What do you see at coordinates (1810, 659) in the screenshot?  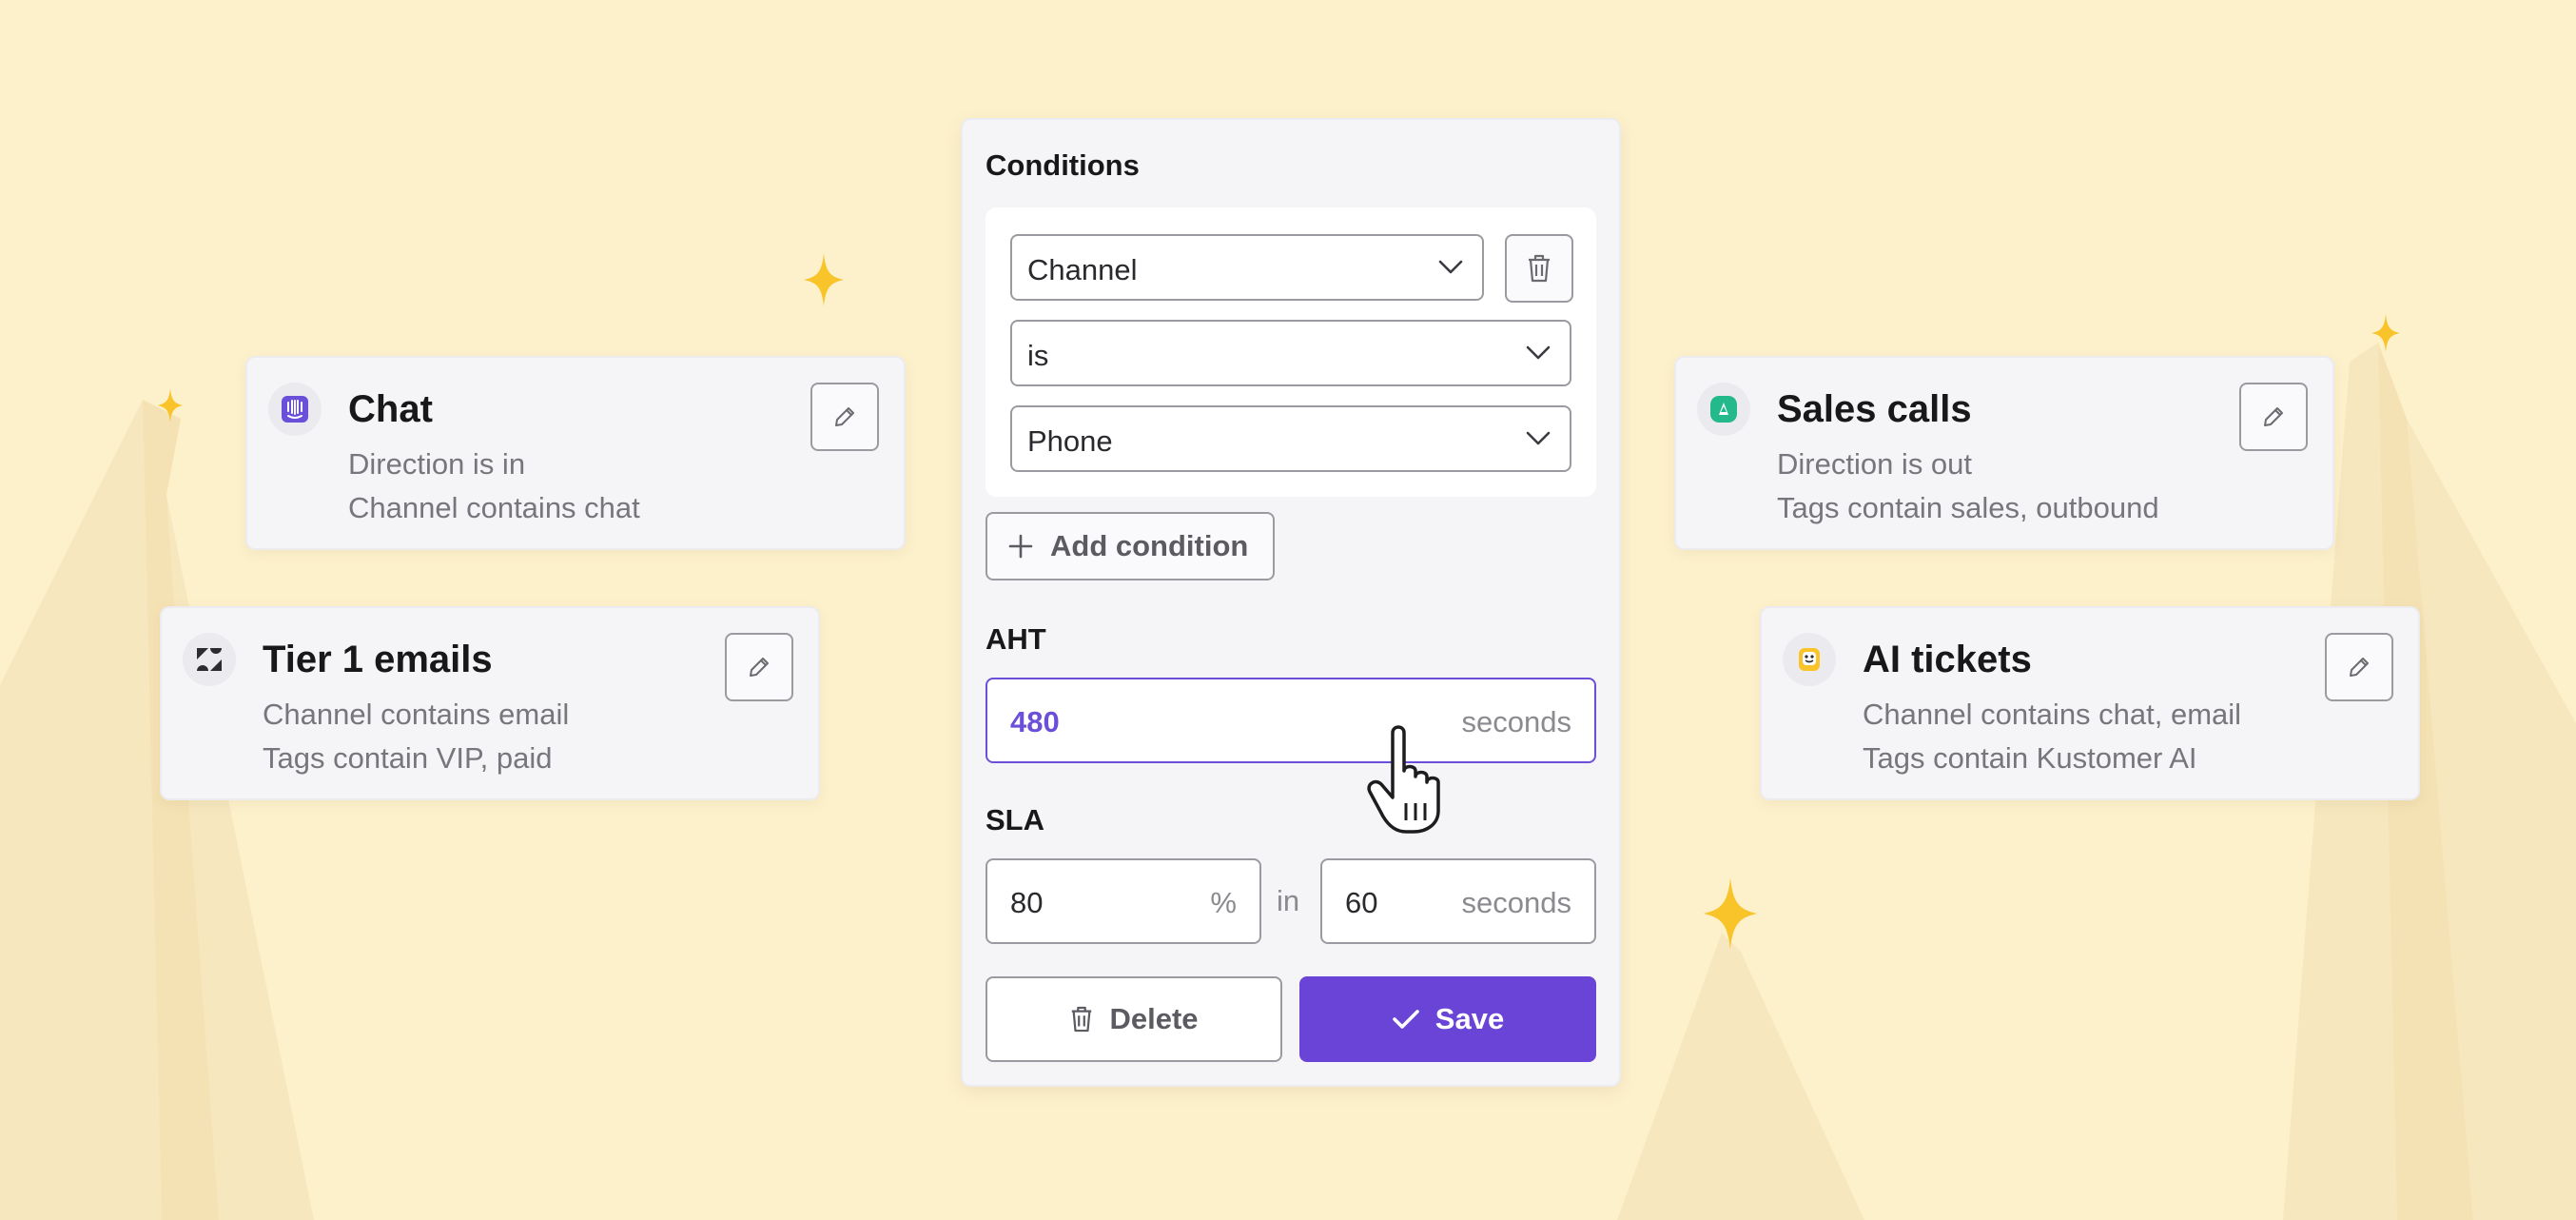 I see `kustomer-logo-icon` at bounding box center [1810, 659].